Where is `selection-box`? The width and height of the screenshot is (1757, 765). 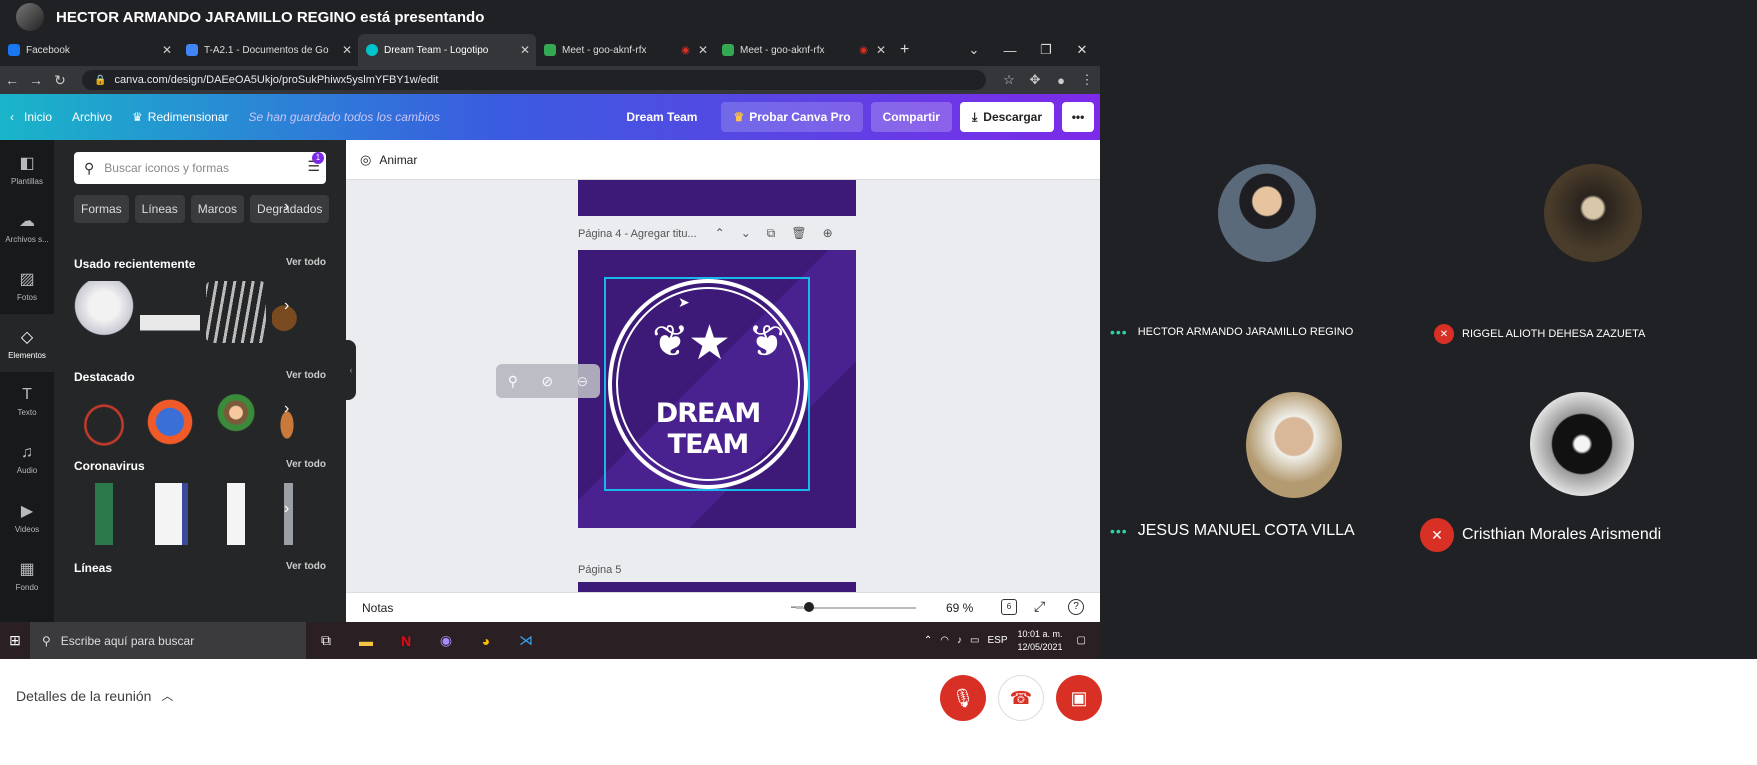
selection-box is located at coordinates (707, 384).